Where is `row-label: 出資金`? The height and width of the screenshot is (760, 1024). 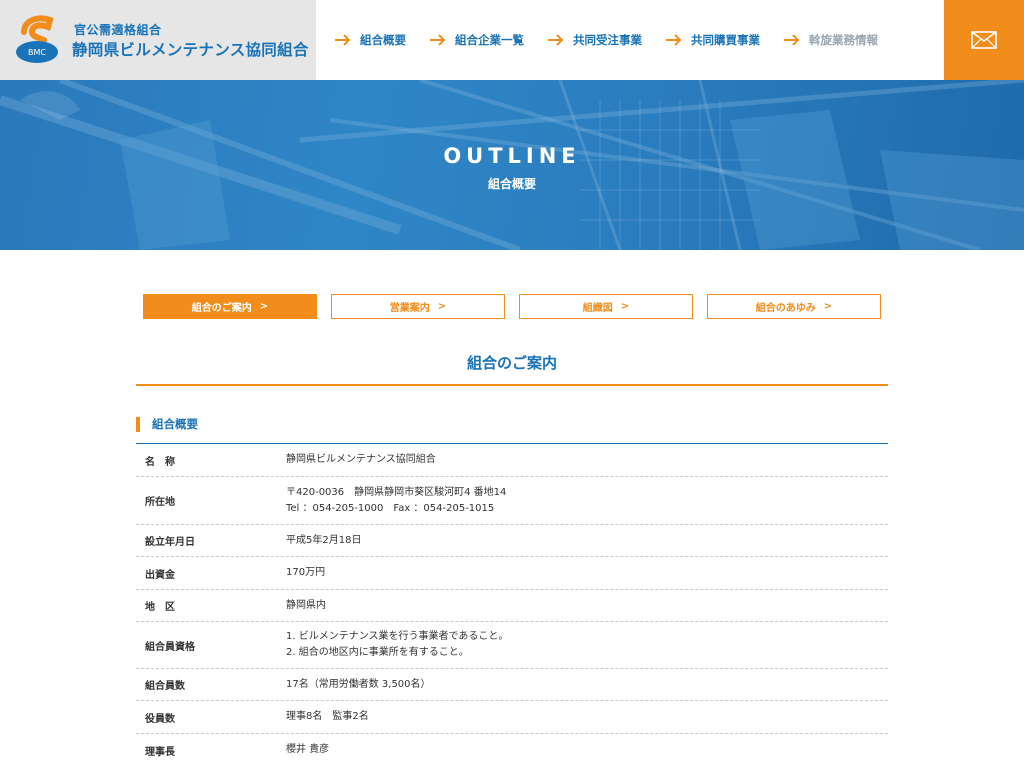
row-label: 出資金 is located at coordinates (160, 575).